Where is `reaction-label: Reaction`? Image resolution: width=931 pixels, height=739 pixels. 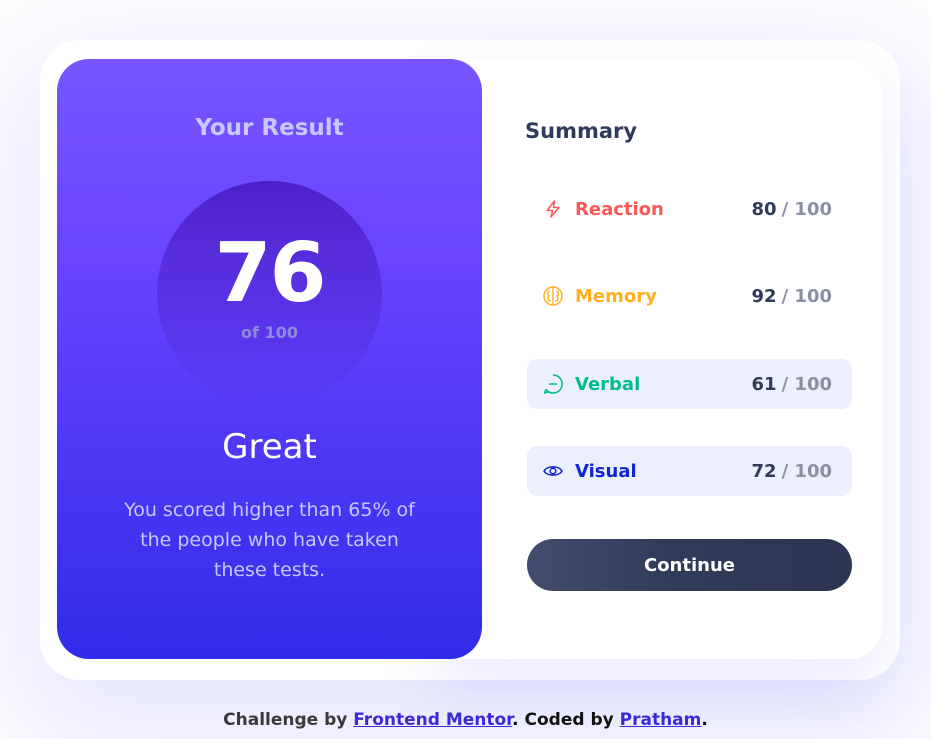 reaction-label: Reaction is located at coordinates (619, 209).